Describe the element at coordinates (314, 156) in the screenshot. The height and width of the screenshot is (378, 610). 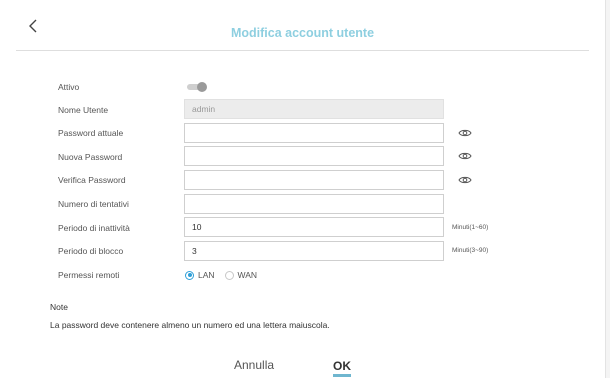
I see `new-password-field` at that location.